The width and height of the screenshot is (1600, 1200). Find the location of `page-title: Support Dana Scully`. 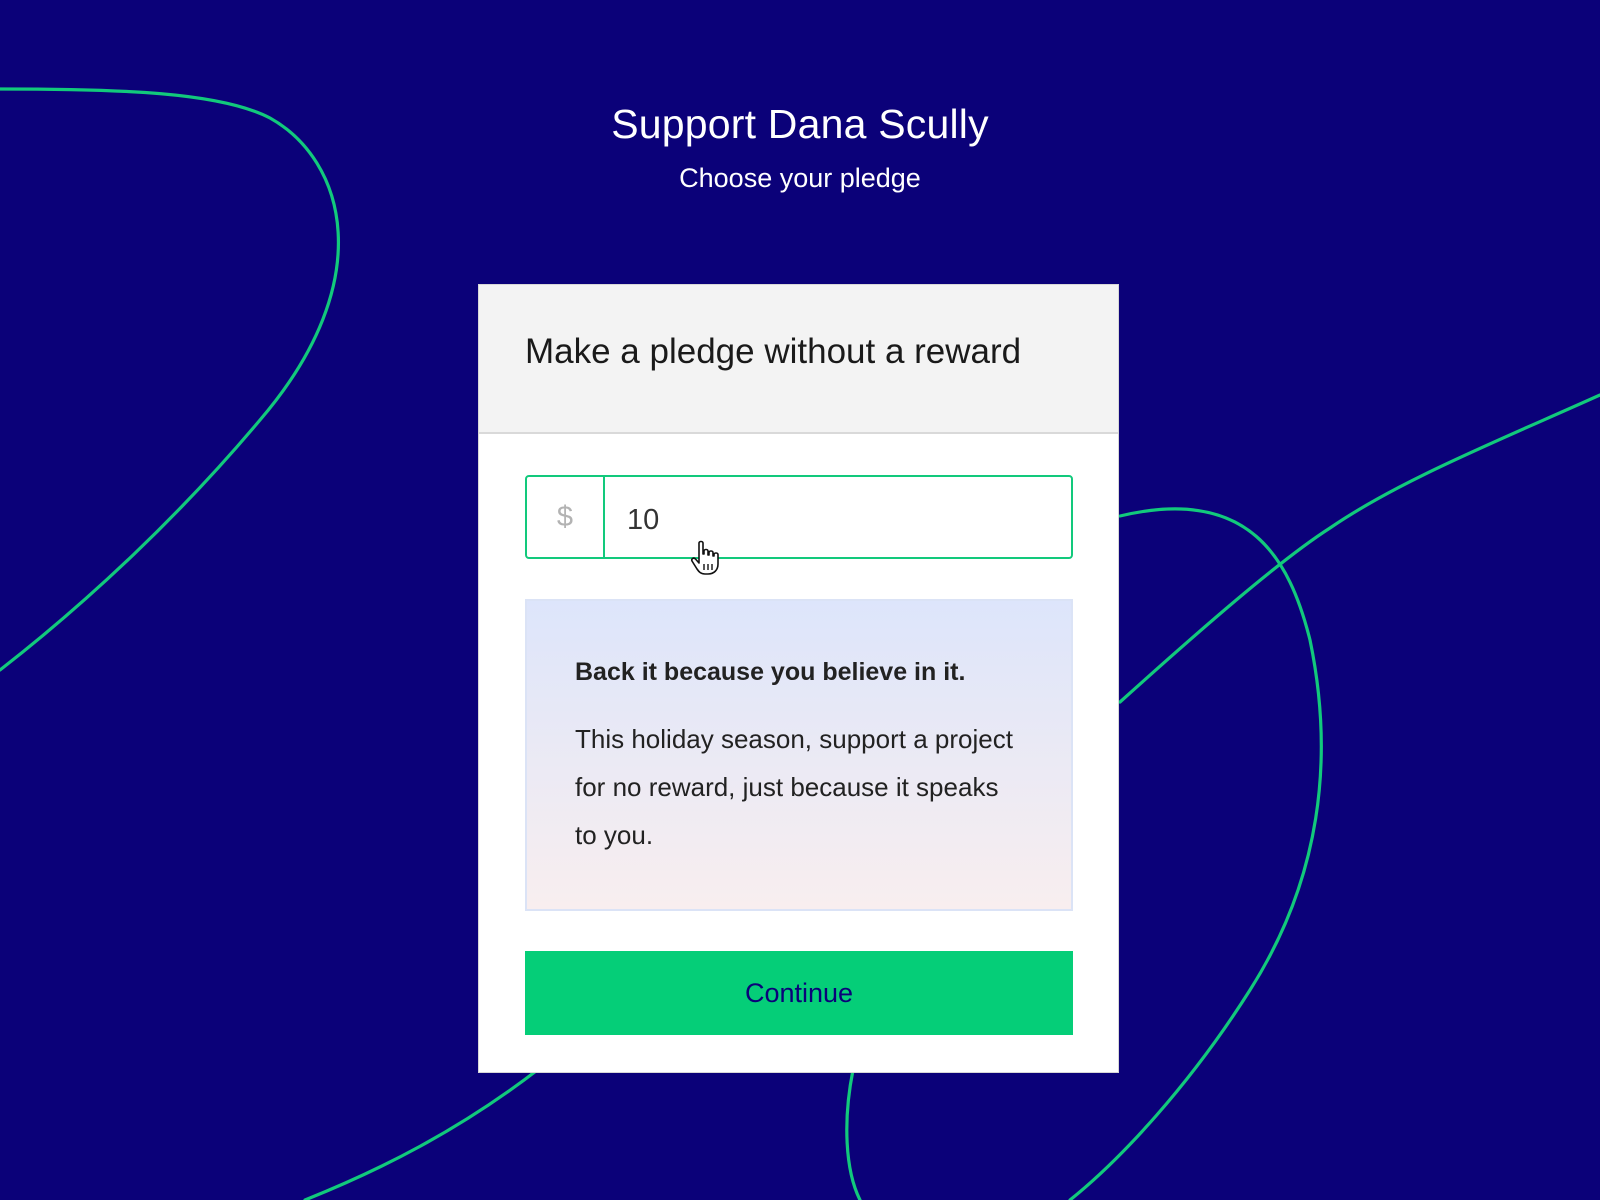

page-title: Support Dana Scully is located at coordinates (800, 124).